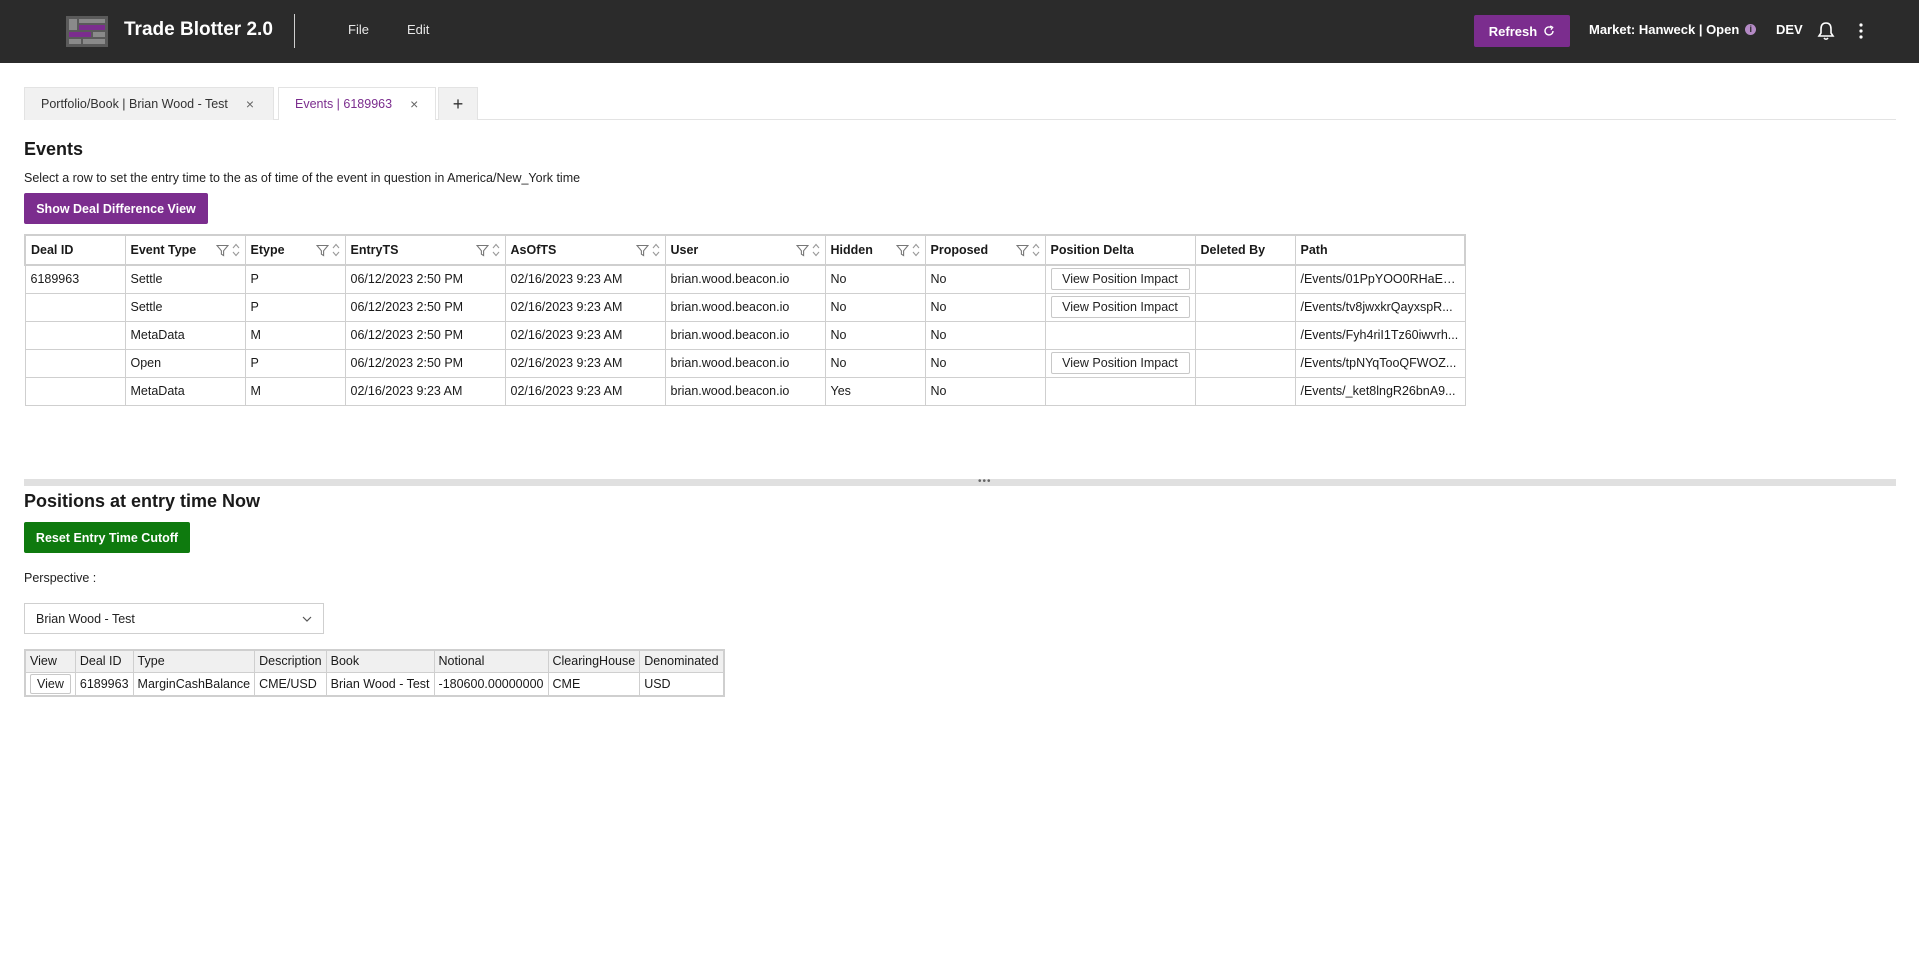 This screenshot has height=967, width=1919. Describe the element at coordinates (1314, 250) in the screenshot. I see `column-header-label: Path` at that location.